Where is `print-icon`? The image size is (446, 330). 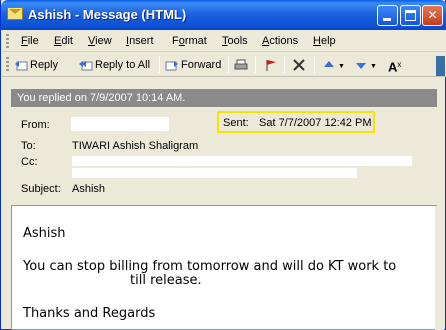
print-icon is located at coordinates (241, 65).